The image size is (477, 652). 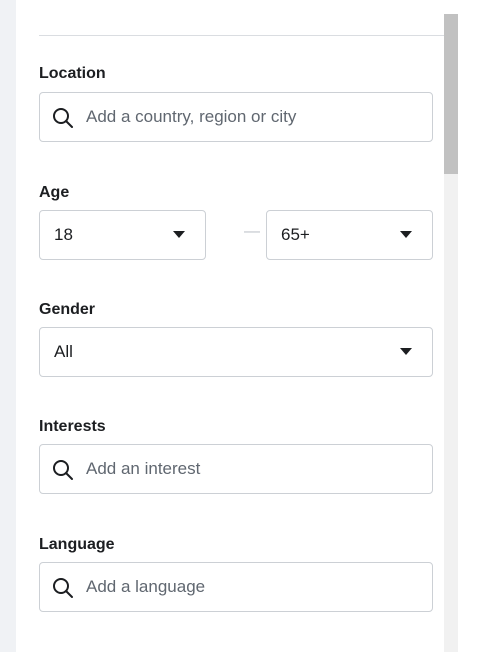 What do you see at coordinates (67, 309) in the screenshot?
I see `gender-label: Gender` at bounding box center [67, 309].